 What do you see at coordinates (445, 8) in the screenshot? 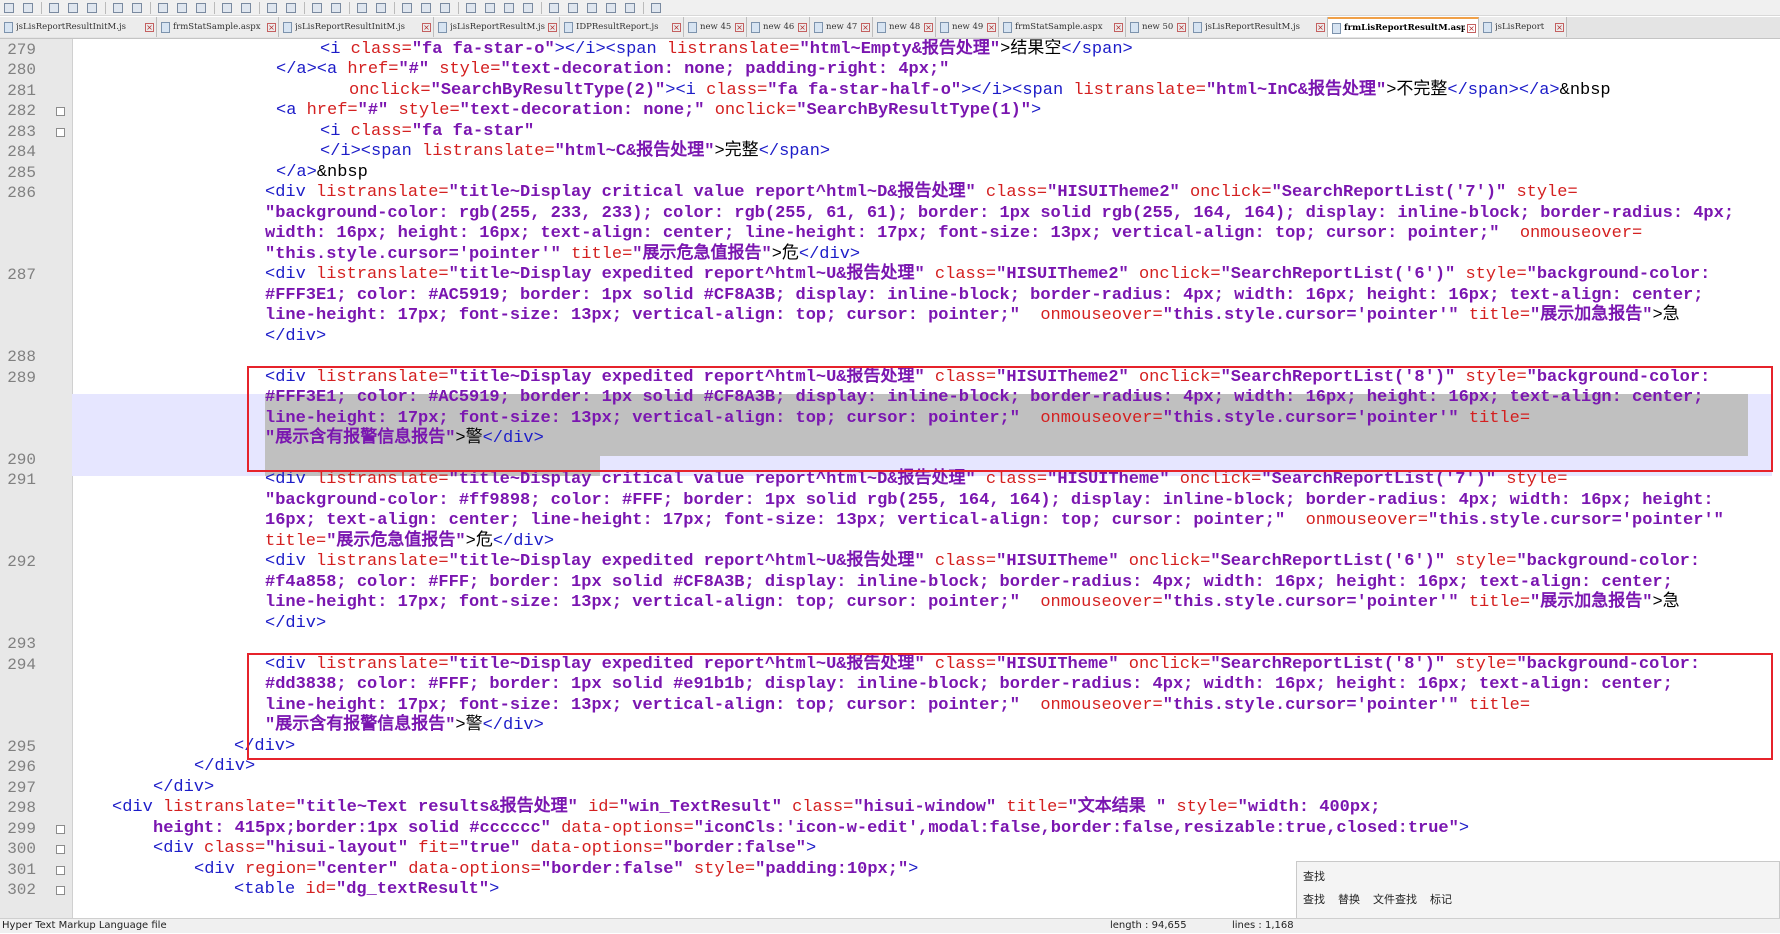
I see `udl-icon` at bounding box center [445, 8].